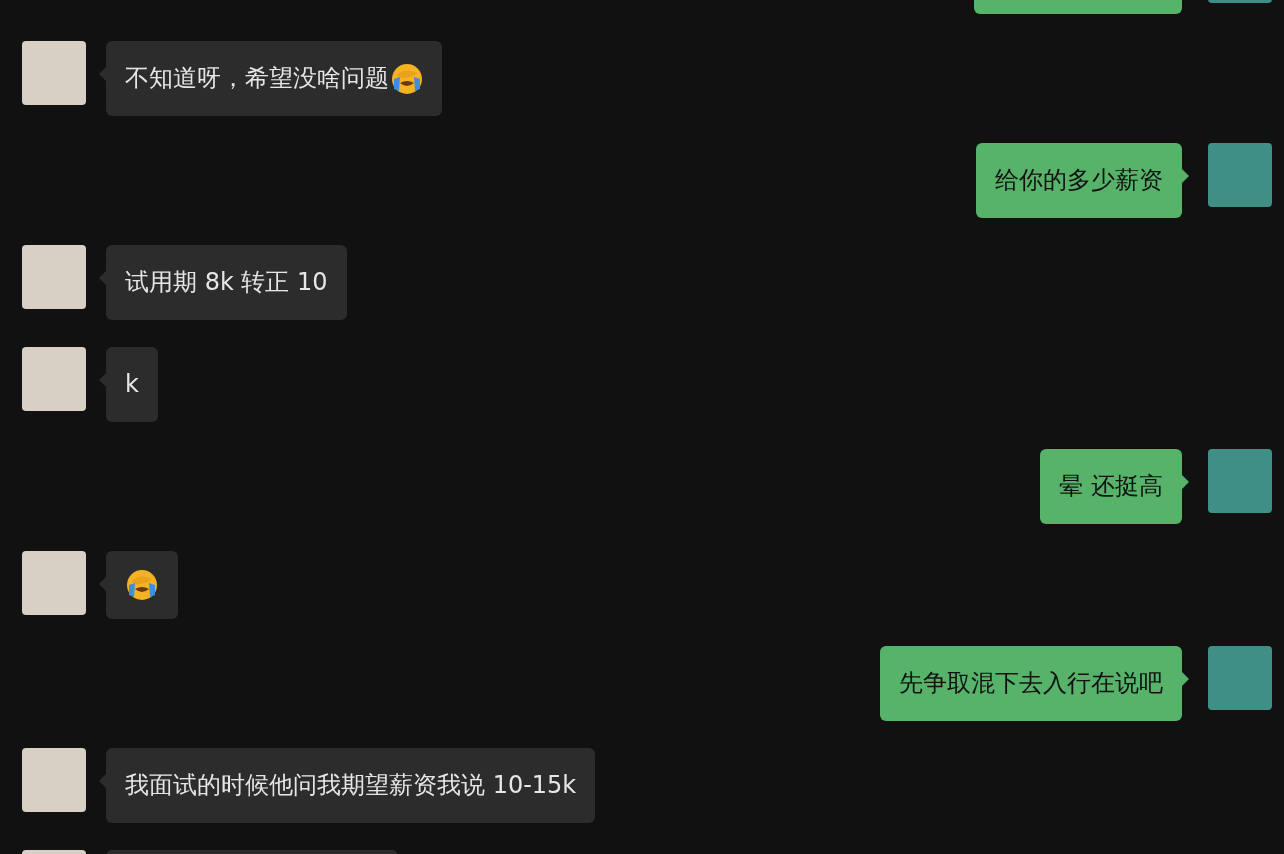 Image resolution: width=1284 pixels, height=854 pixels. I want to click on message-text: 晕 还挺高, so click(1111, 486).